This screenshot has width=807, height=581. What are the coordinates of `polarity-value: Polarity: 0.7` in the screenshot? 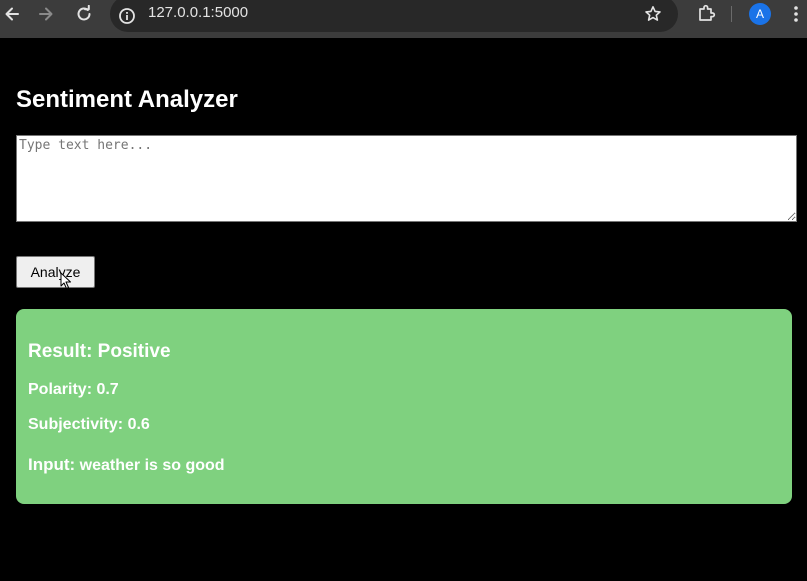 It's located at (73, 389).